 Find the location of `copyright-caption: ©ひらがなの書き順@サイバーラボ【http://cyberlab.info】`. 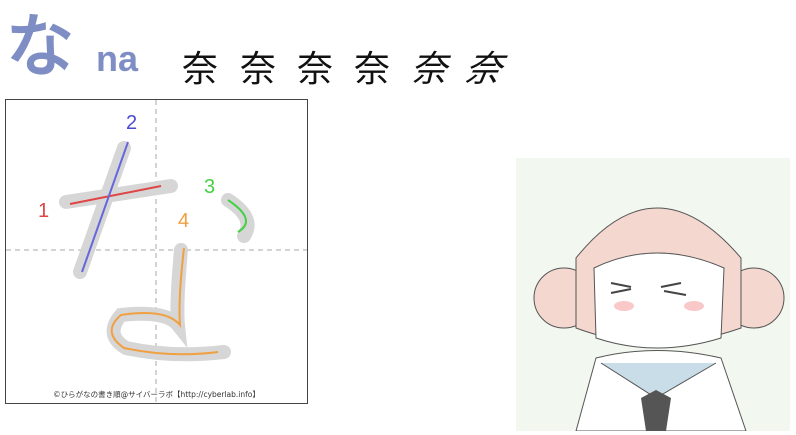

copyright-caption: ©ひらがなの書き順@サイバーラボ【http://cyberlab.info】 is located at coordinates (156, 394).